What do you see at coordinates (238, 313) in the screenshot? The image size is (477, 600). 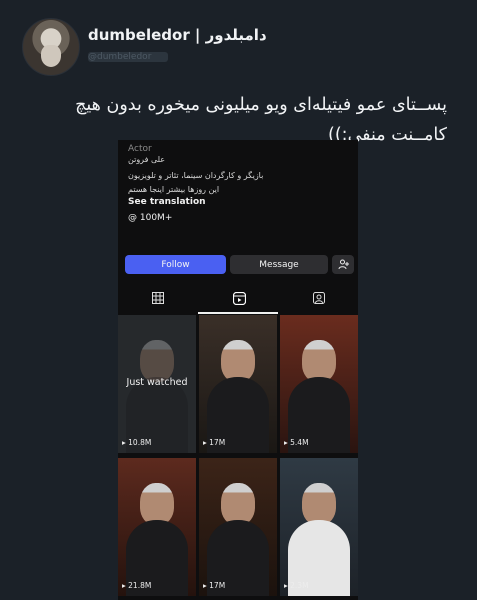 I see `active-tab-indicator` at bounding box center [238, 313].